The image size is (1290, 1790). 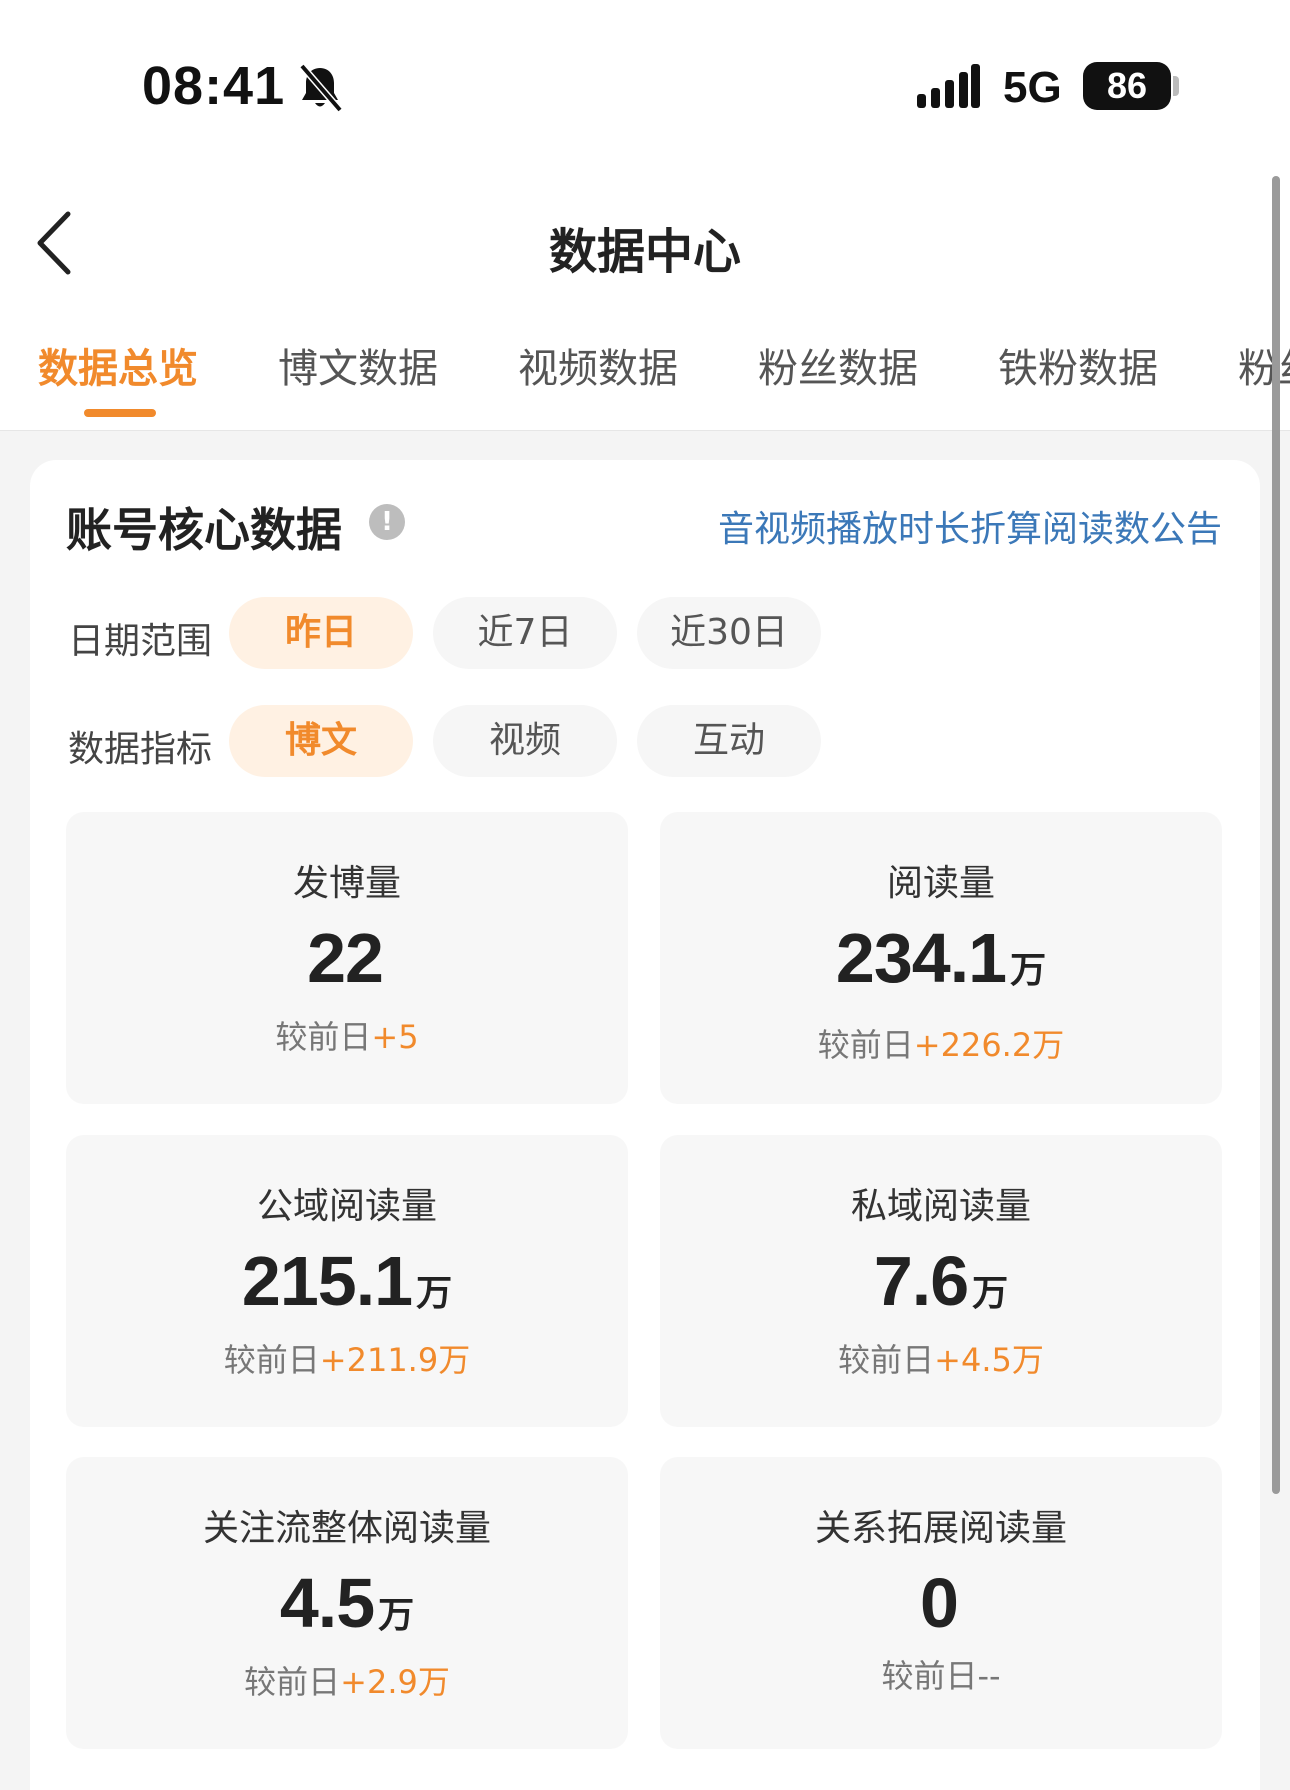 What do you see at coordinates (941, 1045) in the screenshot?
I see `metric-compare: 较前日+226.2万` at bounding box center [941, 1045].